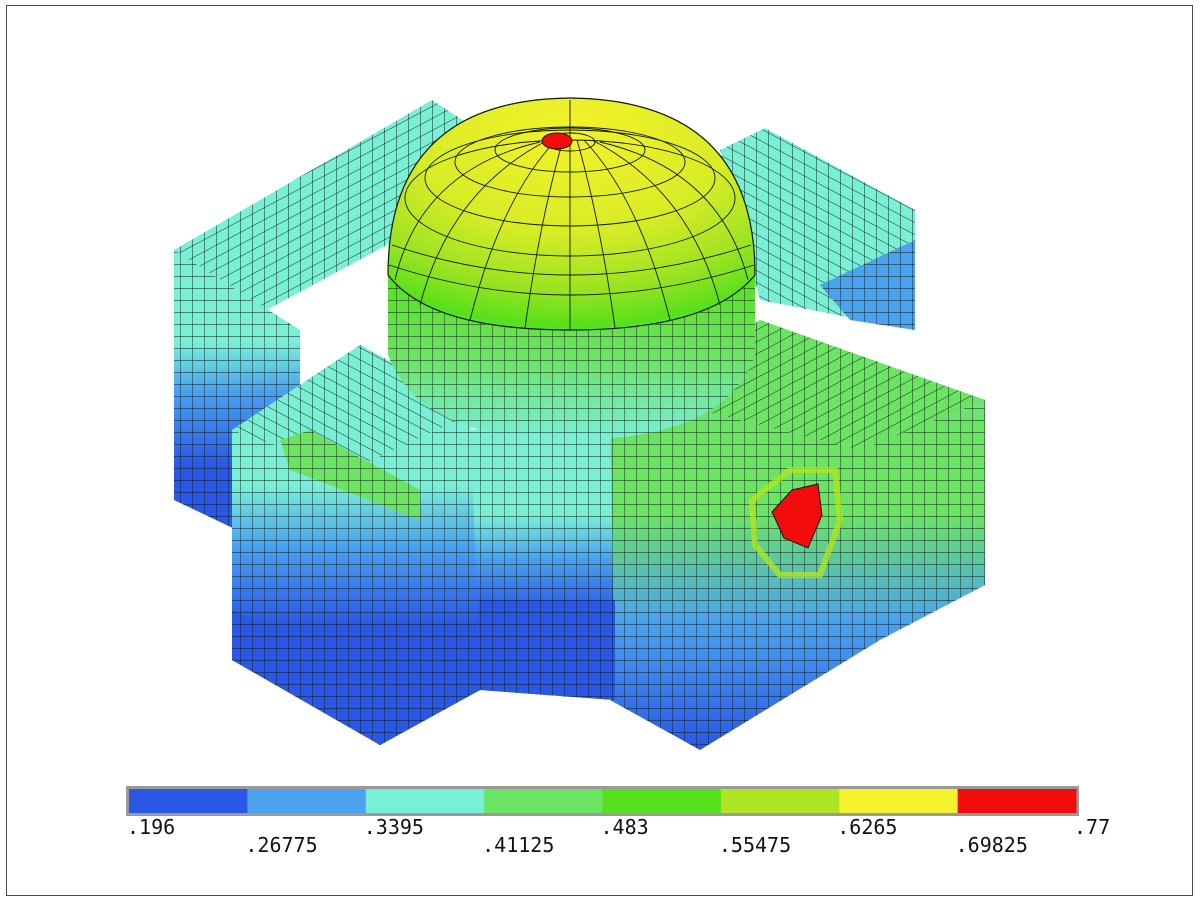 The width and height of the screenshot is (1201, 903). I want to click on colorbar-tick-label: .77, so click(1092, 827).